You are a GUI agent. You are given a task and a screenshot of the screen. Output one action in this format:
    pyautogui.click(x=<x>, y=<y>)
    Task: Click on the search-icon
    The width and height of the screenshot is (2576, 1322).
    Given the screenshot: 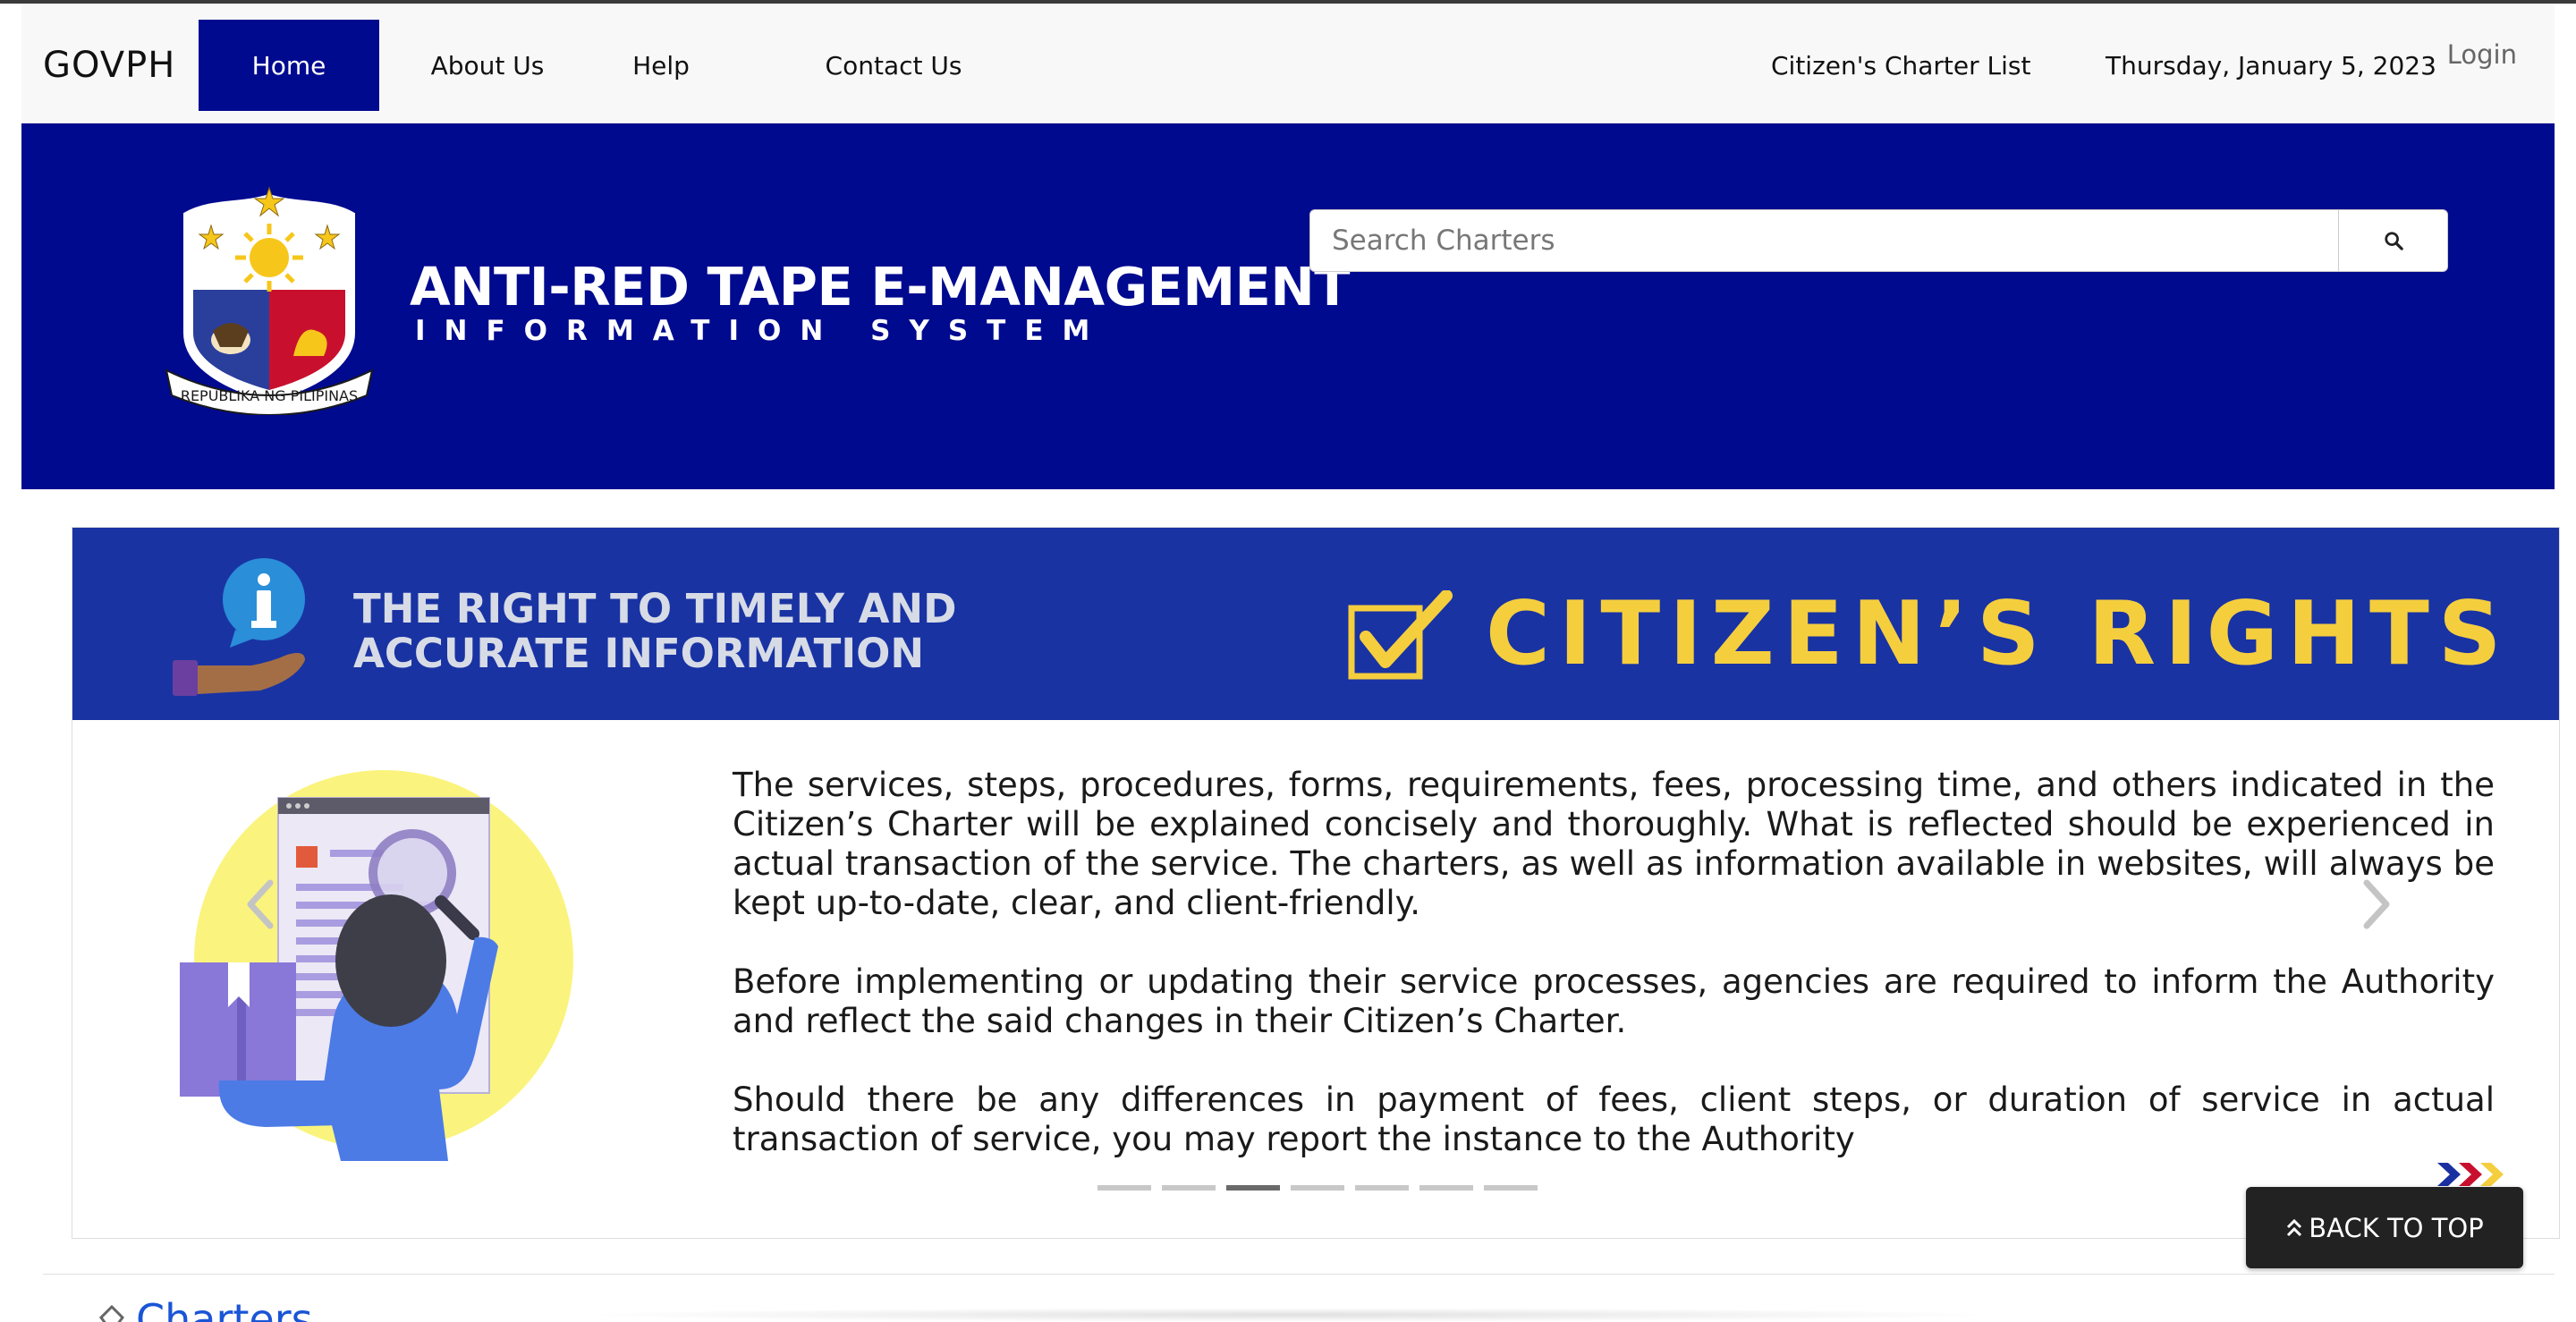 What is the action you would take?
    pyautogui.click(x=2393, y=241)
    